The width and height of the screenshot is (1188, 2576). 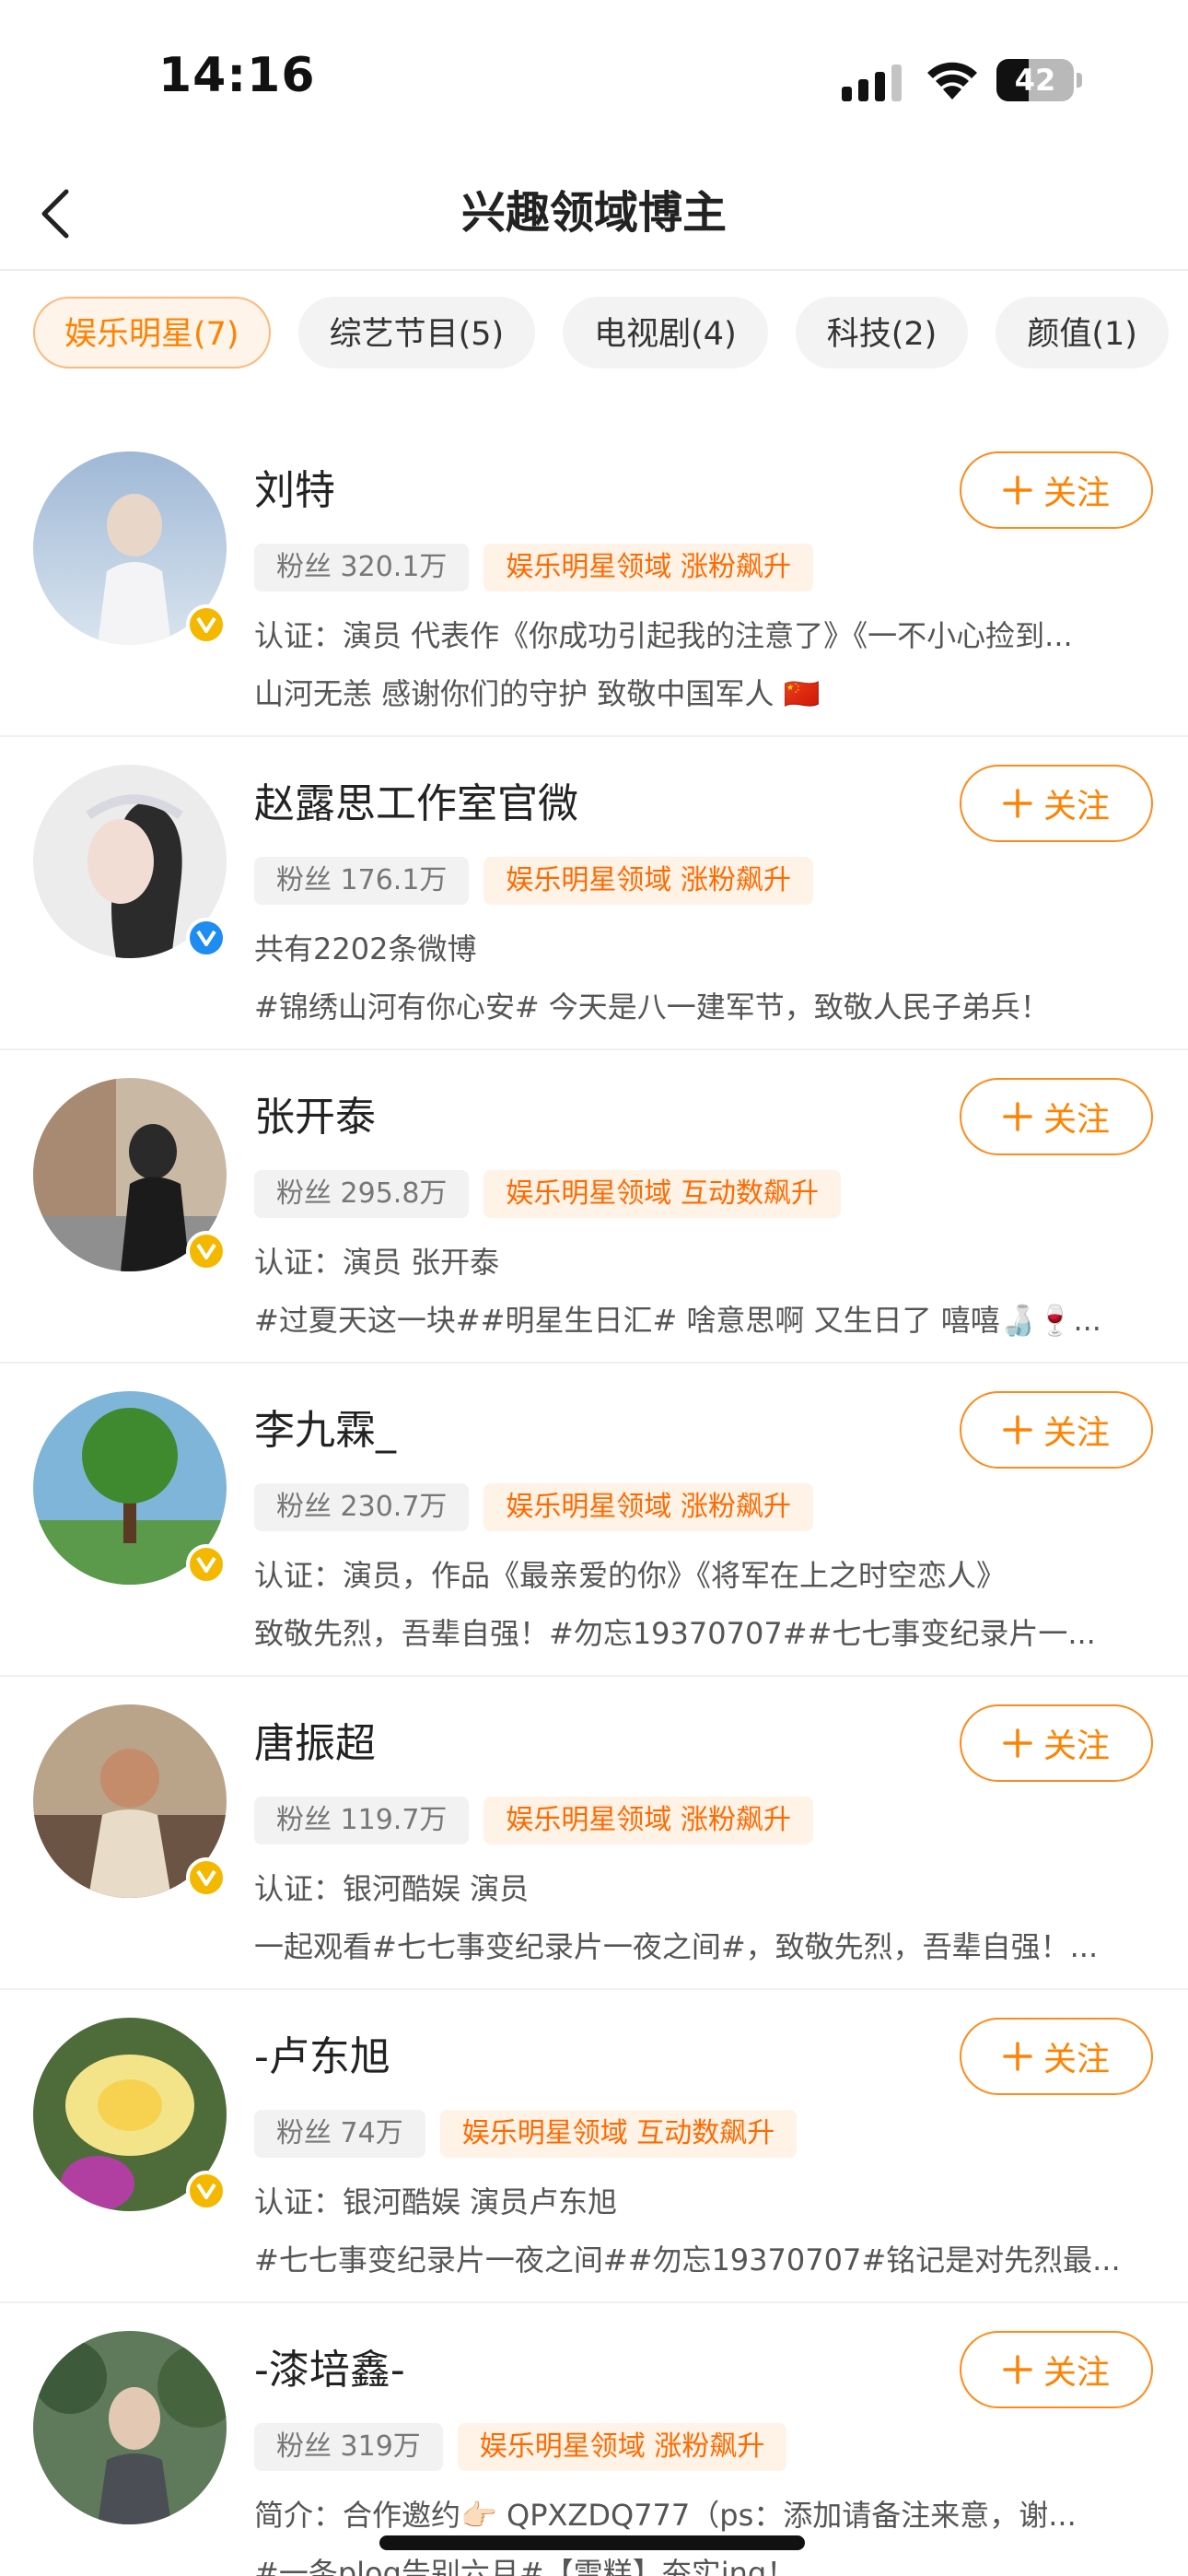 I want to click on blogger-meta: 粉丝 176.1万 娱乐明星领域 涨粉飙升, so click(x=533, y=881).